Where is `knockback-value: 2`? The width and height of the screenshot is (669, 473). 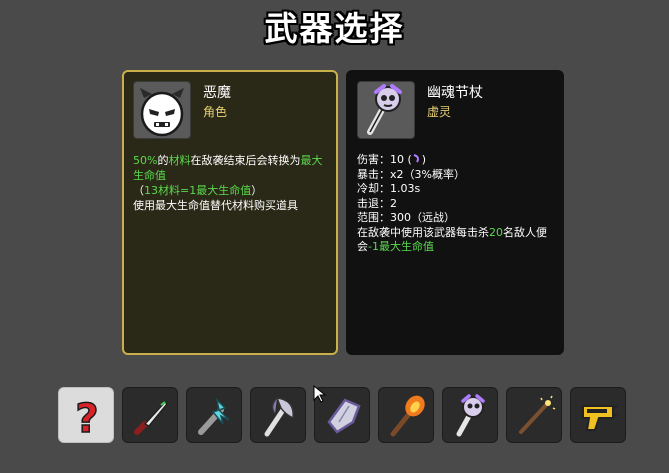 knockback-value: 2 is located at coordinates (393, 203).